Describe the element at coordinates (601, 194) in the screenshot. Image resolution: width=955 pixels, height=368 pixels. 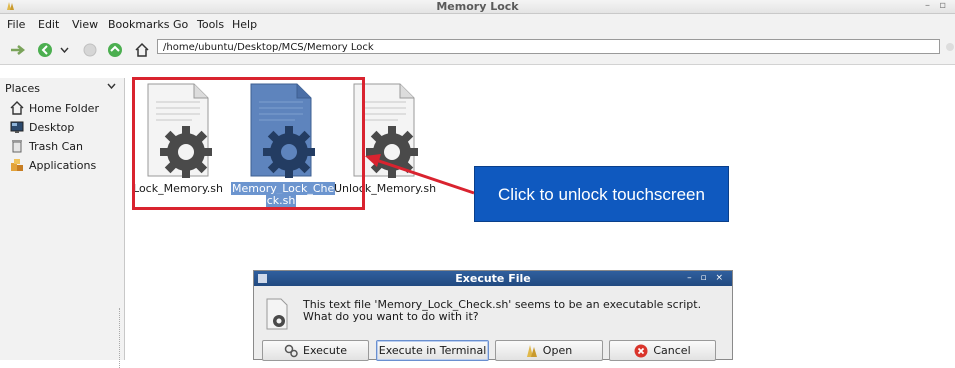
I see `annotation-callout: Click to unlock touchscreen` at that location.